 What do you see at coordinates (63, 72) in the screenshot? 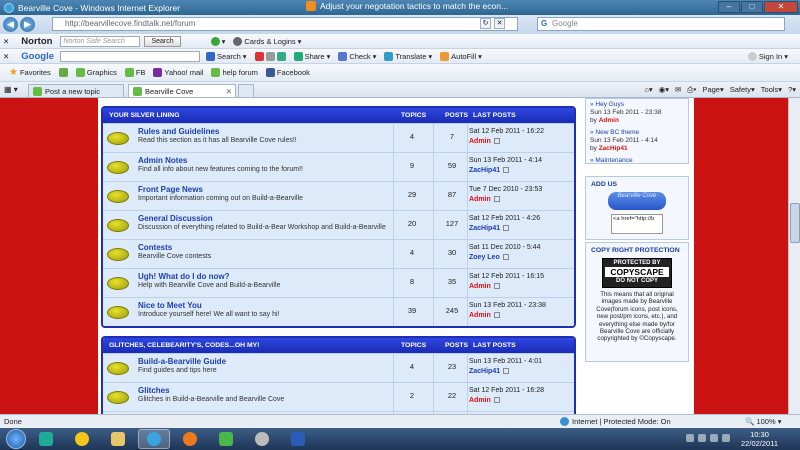
I see `add-favorite-icon` at bounding box center [63, 72].